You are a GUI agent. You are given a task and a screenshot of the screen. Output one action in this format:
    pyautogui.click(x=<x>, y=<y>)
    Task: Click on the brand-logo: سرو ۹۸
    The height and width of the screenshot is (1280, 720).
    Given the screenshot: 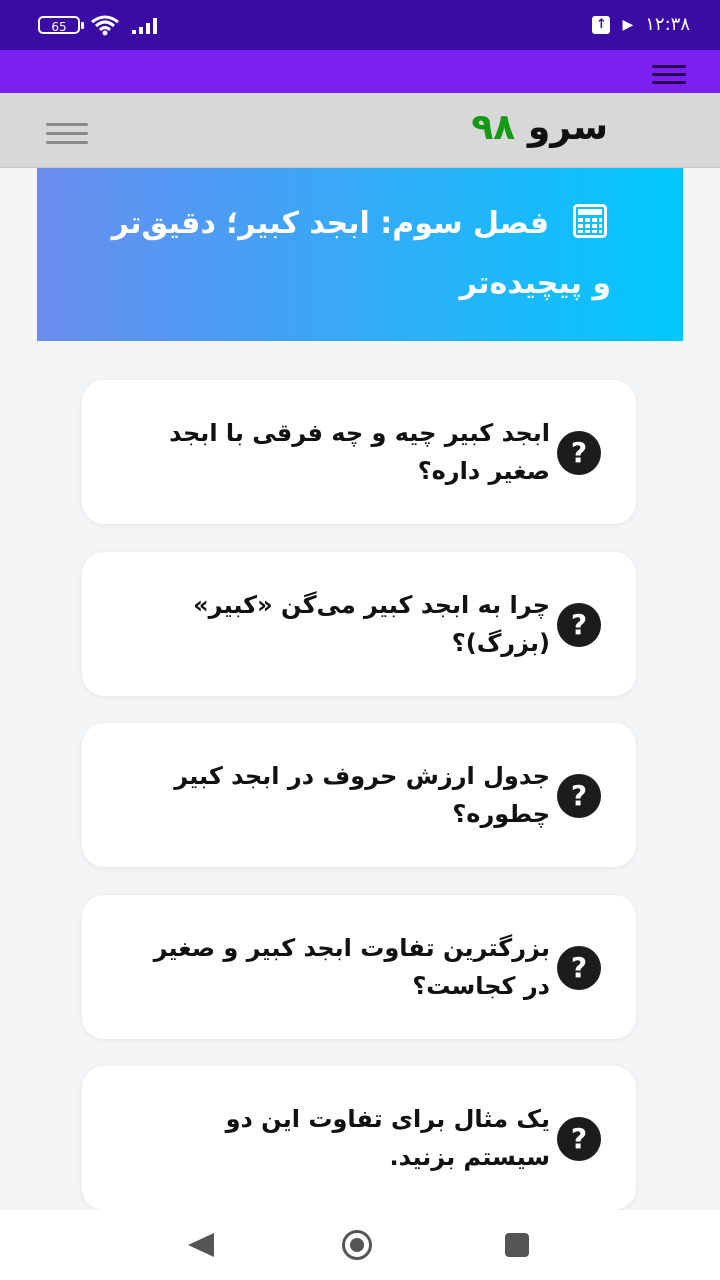 What is the action you would take?
    pyautogui.click(x=539, y=127)
    